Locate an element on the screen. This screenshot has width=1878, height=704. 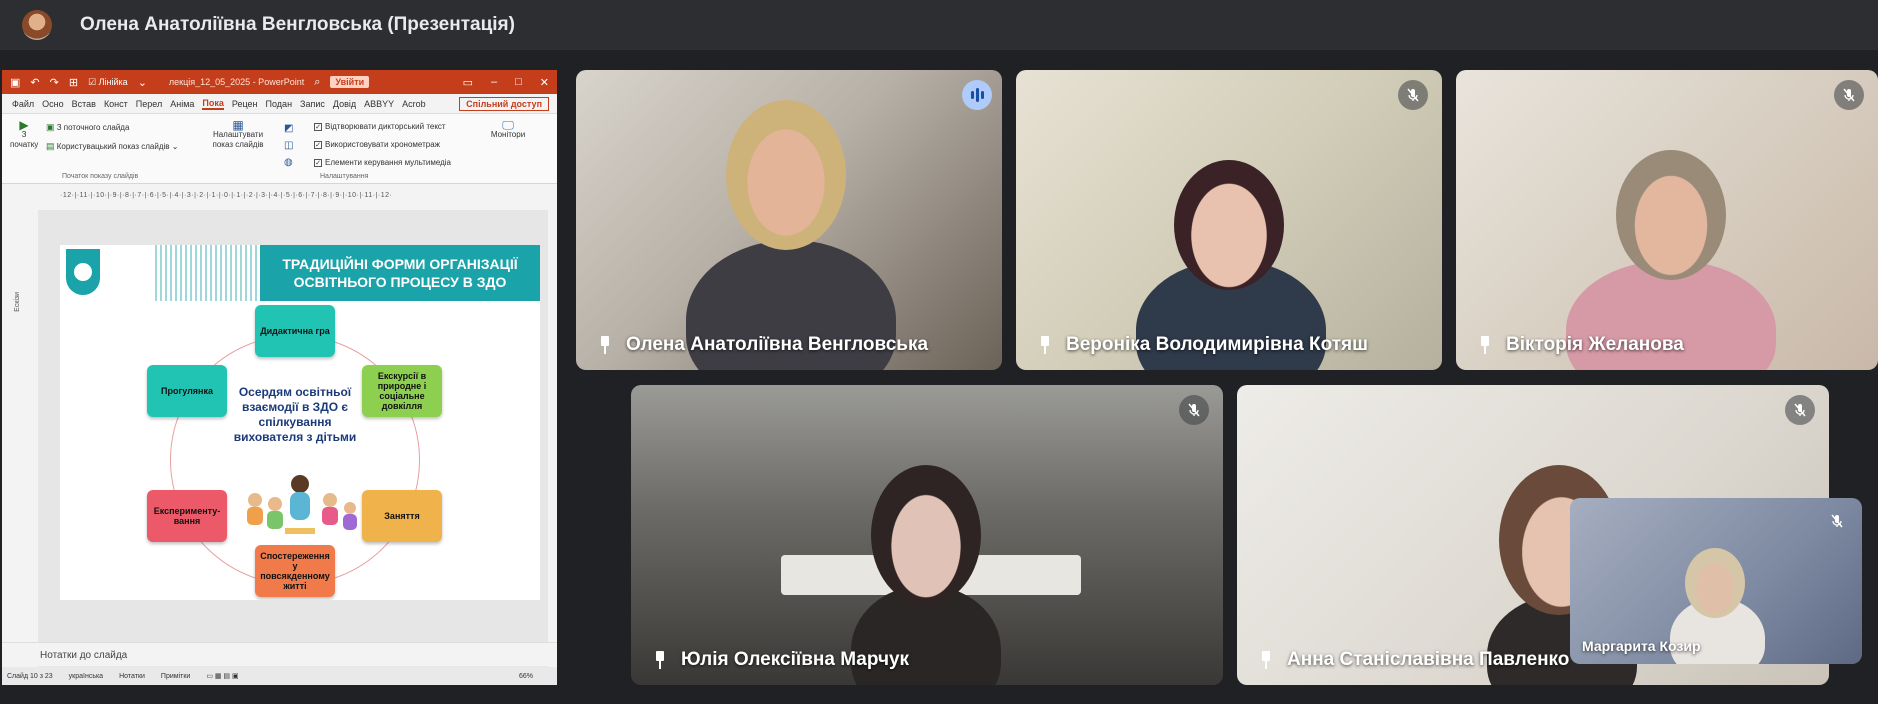
institution-logo is located at coordinates (83, 272).